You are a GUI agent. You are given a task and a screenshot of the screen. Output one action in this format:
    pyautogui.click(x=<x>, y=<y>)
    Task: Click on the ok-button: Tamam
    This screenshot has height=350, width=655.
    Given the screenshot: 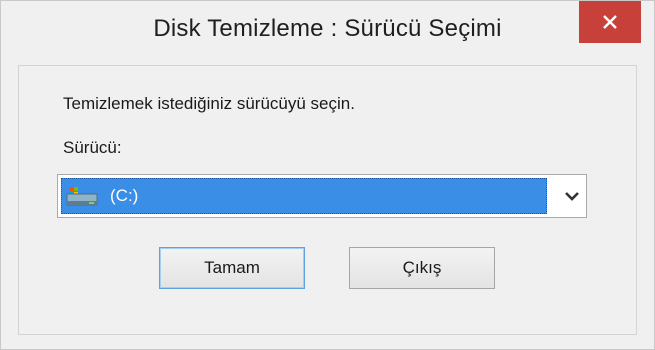 What is the action you would take?
    pyautogui.click(x=232, y=268)
    